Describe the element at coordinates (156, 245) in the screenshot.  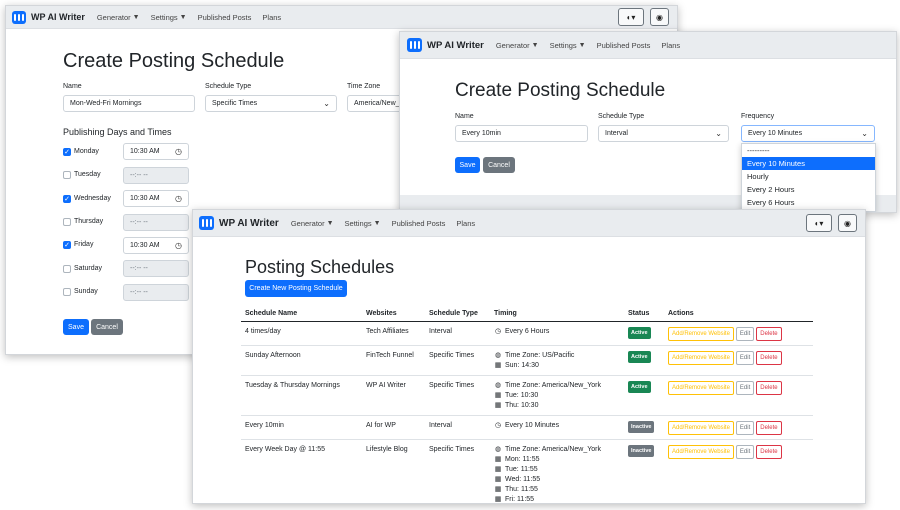
I see `time-input-friday: 10:30 AM ◷` at that location.